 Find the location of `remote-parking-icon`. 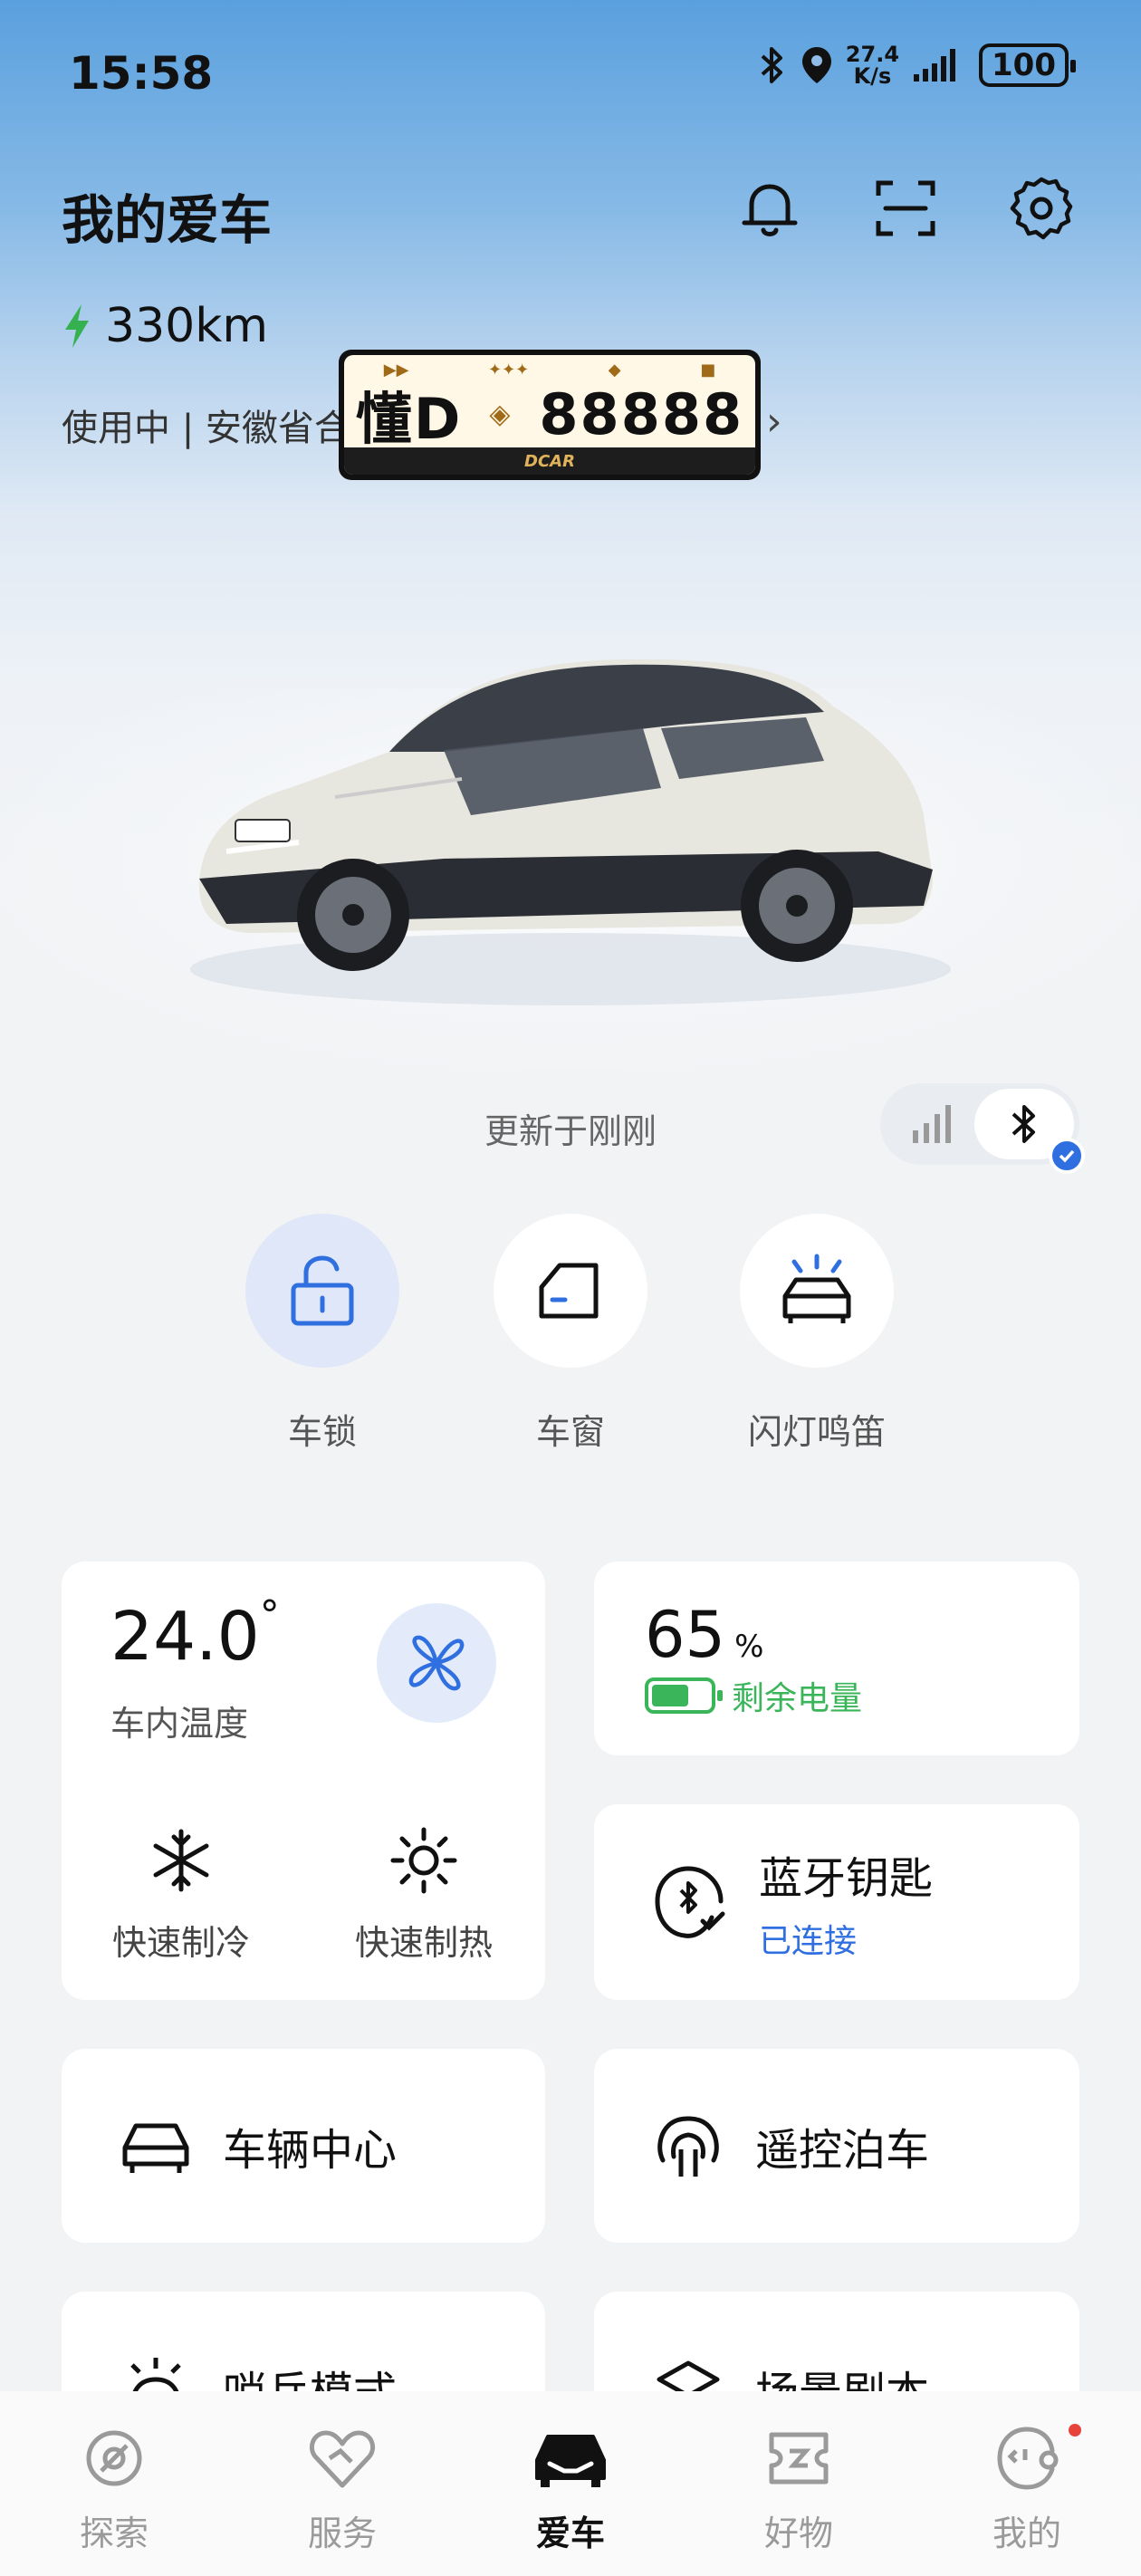

remote-parking-icon is located at coordinates (688, 2146).